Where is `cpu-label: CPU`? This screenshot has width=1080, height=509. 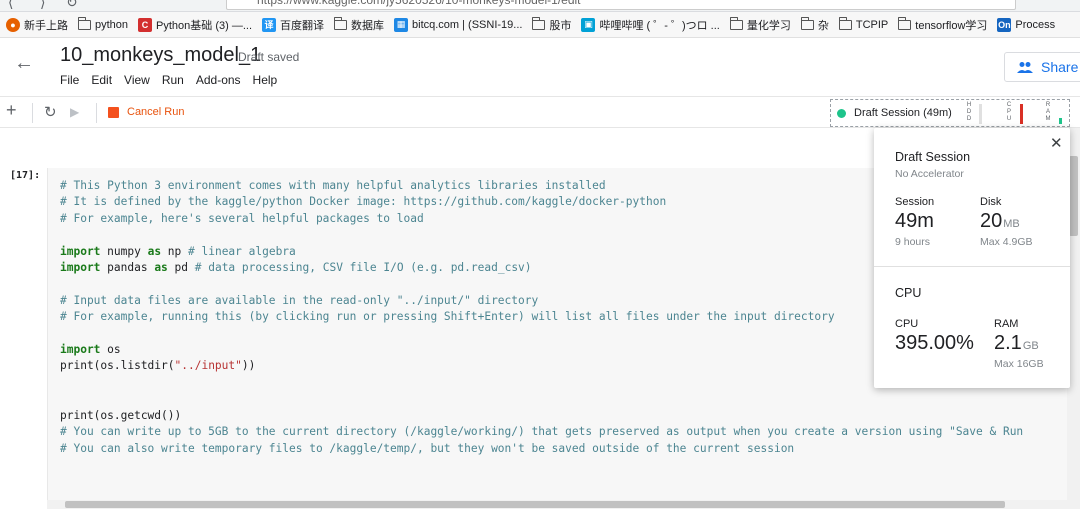
cpu-label: CPU is located at coordinates (907, 324).